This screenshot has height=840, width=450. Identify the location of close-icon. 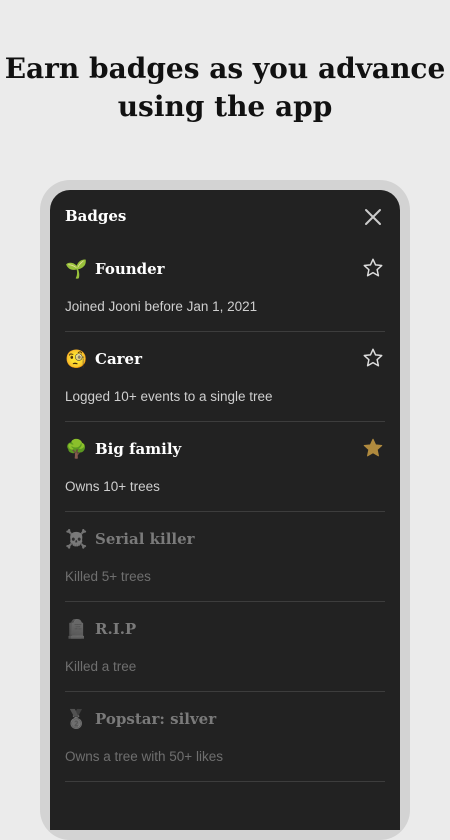
(373, 217).